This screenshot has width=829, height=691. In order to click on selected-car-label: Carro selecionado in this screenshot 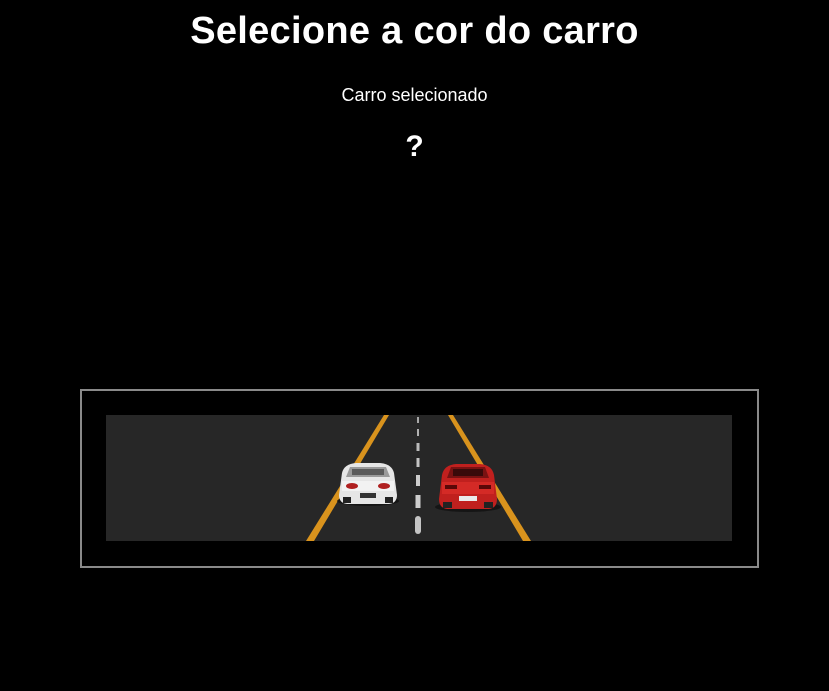, I will do `click(414, 95)`.